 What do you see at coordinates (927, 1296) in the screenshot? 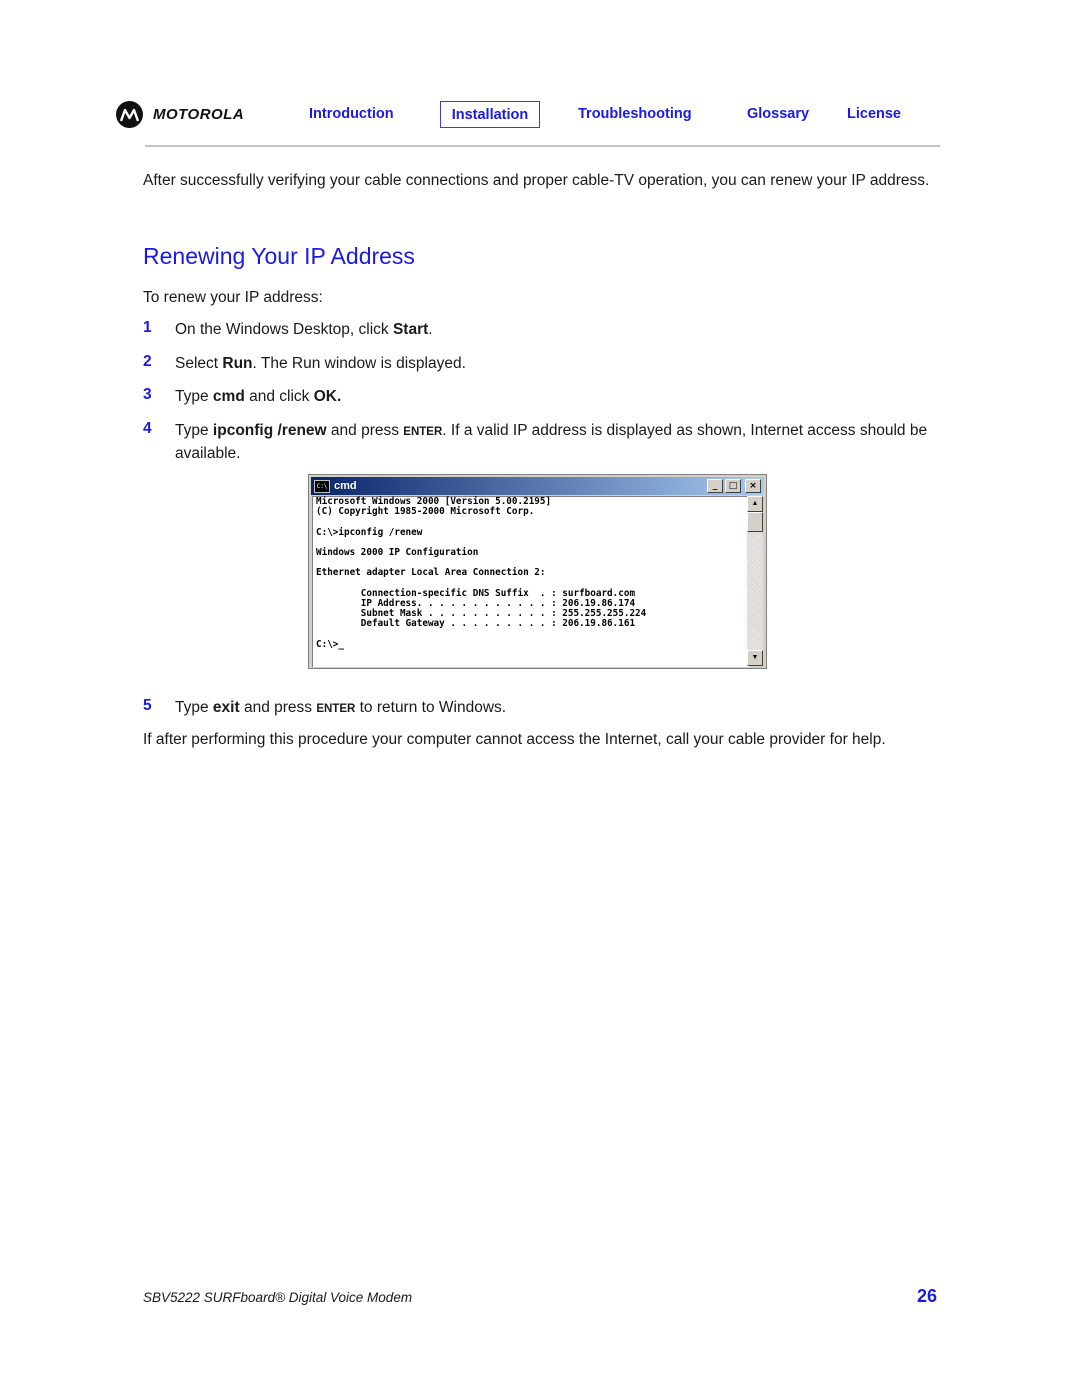
I see `page-number: 26` at bounding box center [927, 1296].